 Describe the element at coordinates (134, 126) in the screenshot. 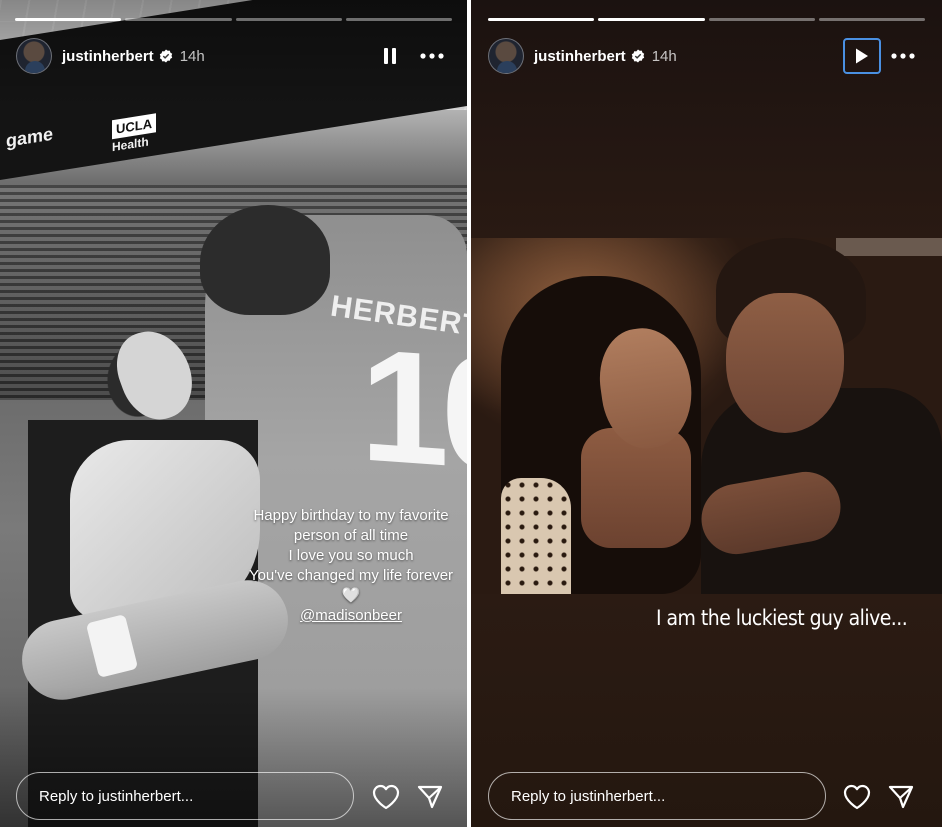

I see `scoreboard-brand: UCLA` at that location.